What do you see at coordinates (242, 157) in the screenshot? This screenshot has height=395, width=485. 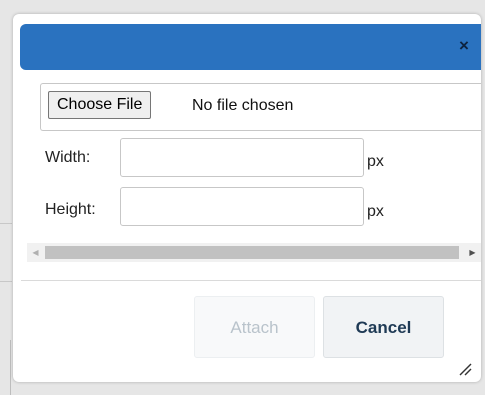 I see `width-input` at bounding box center [242, 157].